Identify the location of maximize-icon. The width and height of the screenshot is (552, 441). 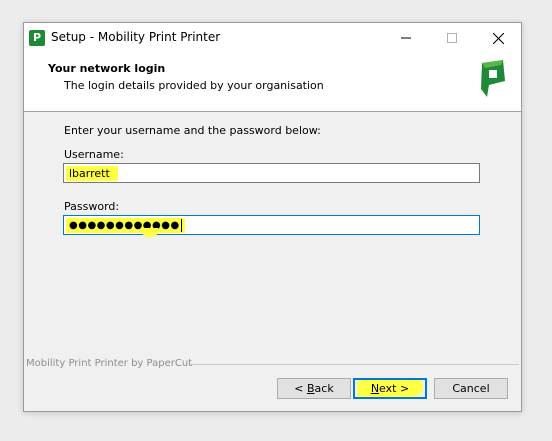
(452, 38).